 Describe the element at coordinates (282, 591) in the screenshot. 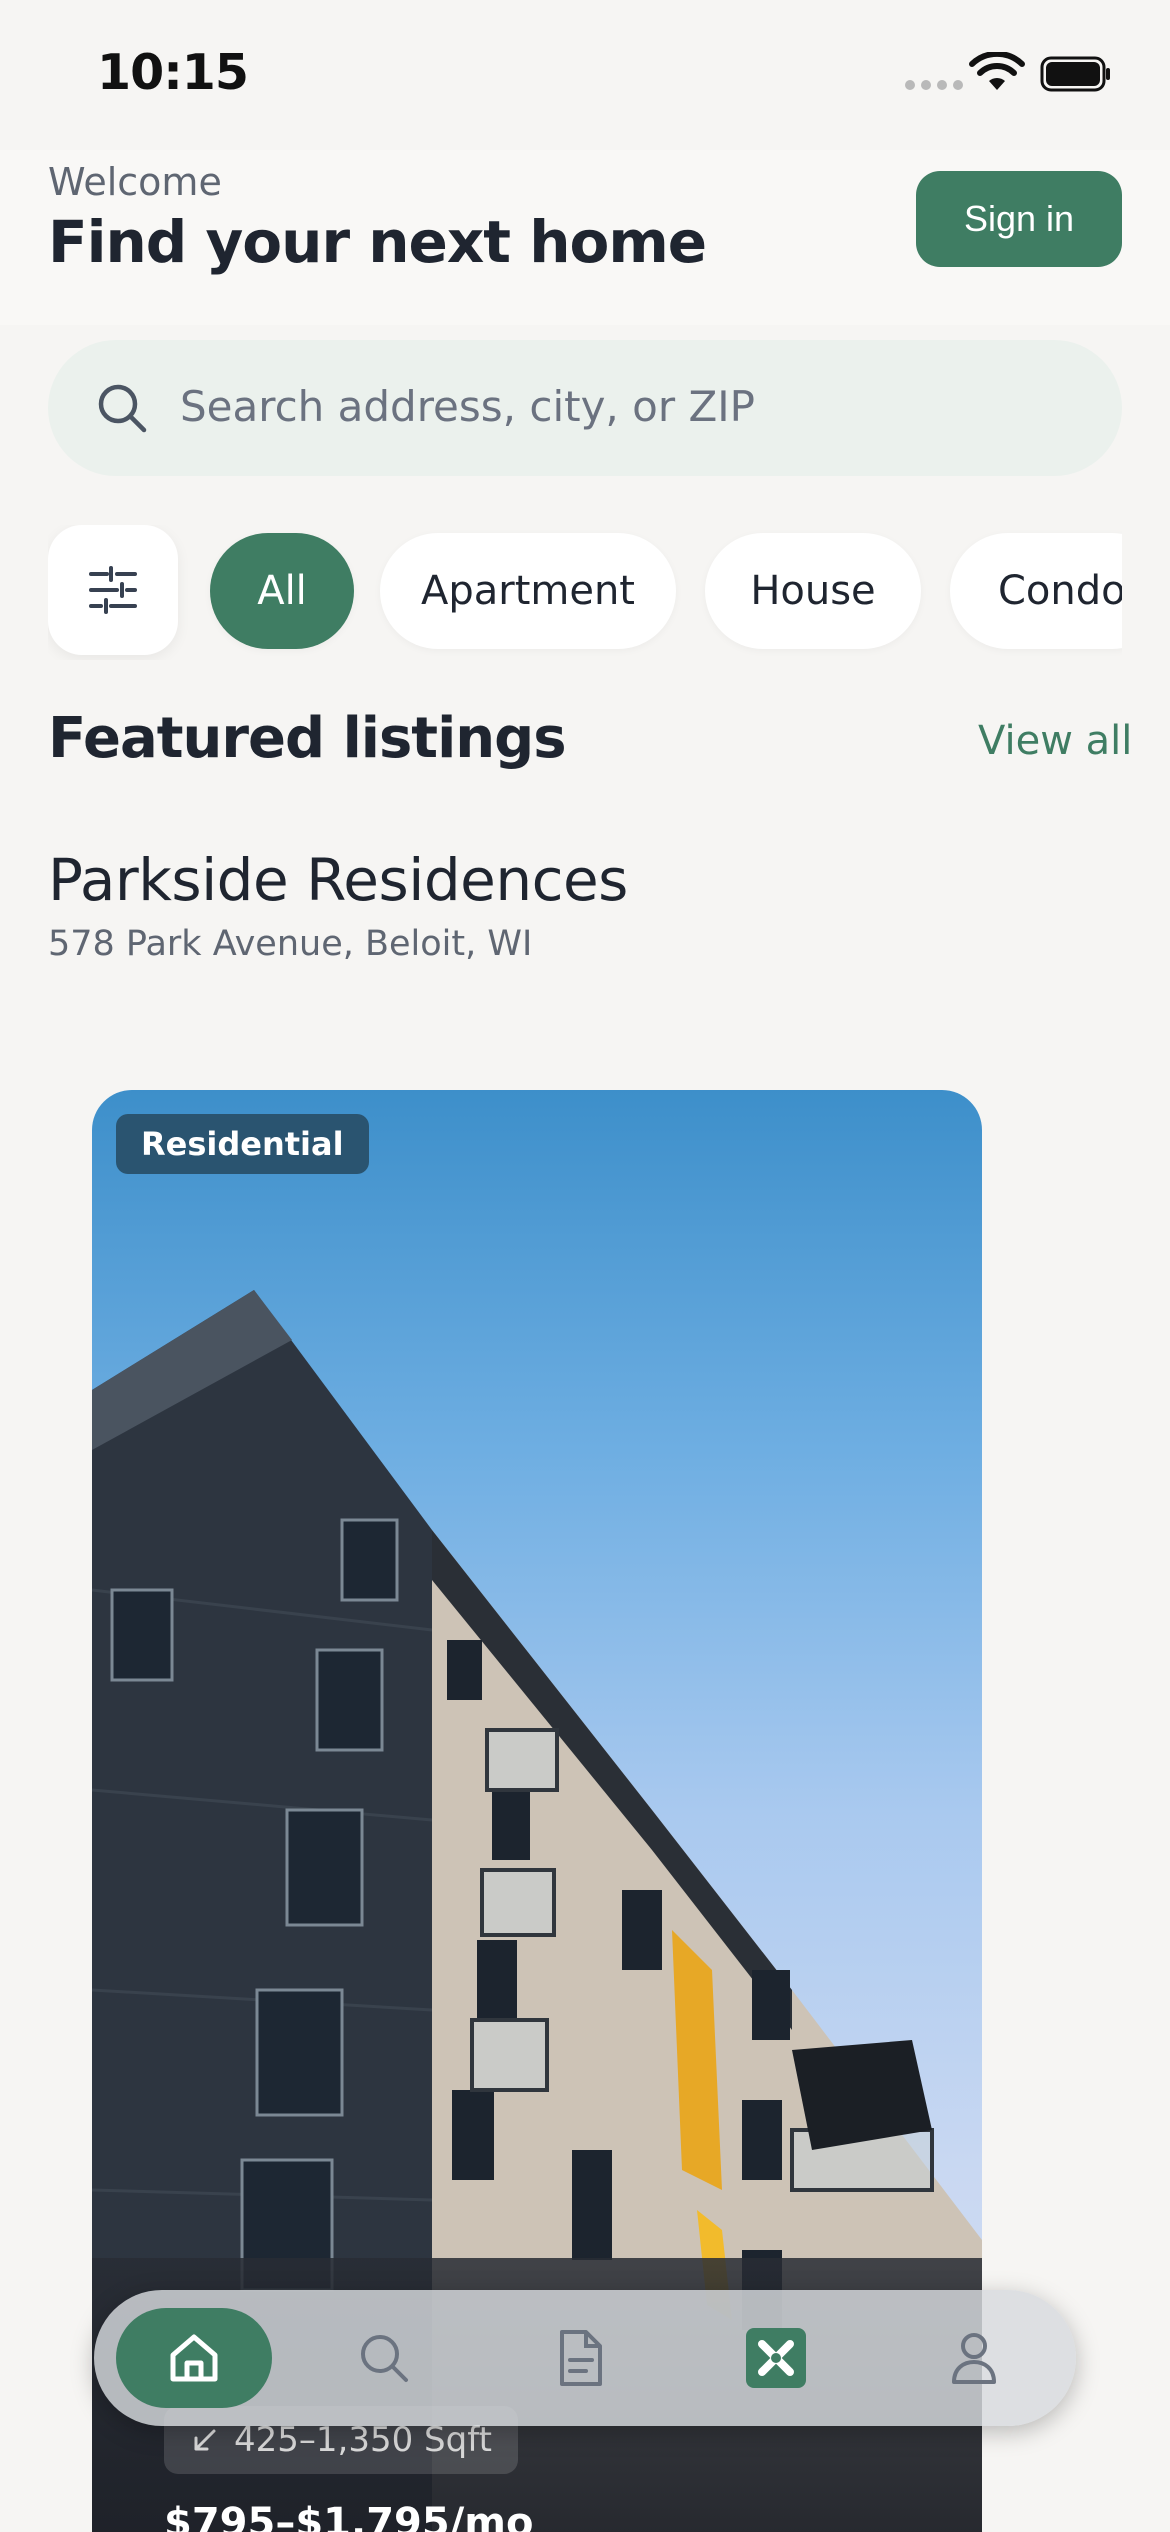

I see `chip-all: All` at that location.